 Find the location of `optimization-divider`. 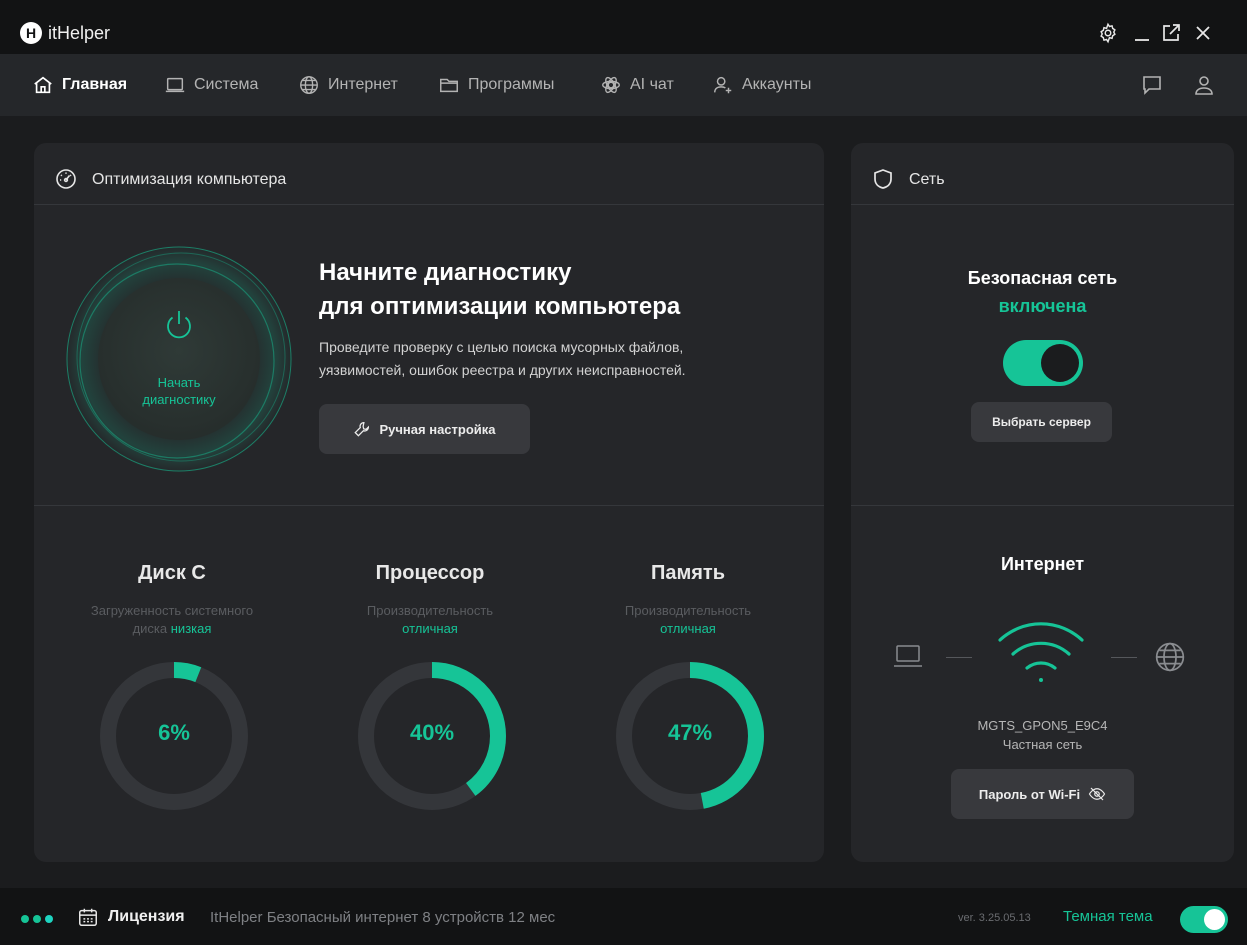

optimization-divider is located at coordinates (429, 505).